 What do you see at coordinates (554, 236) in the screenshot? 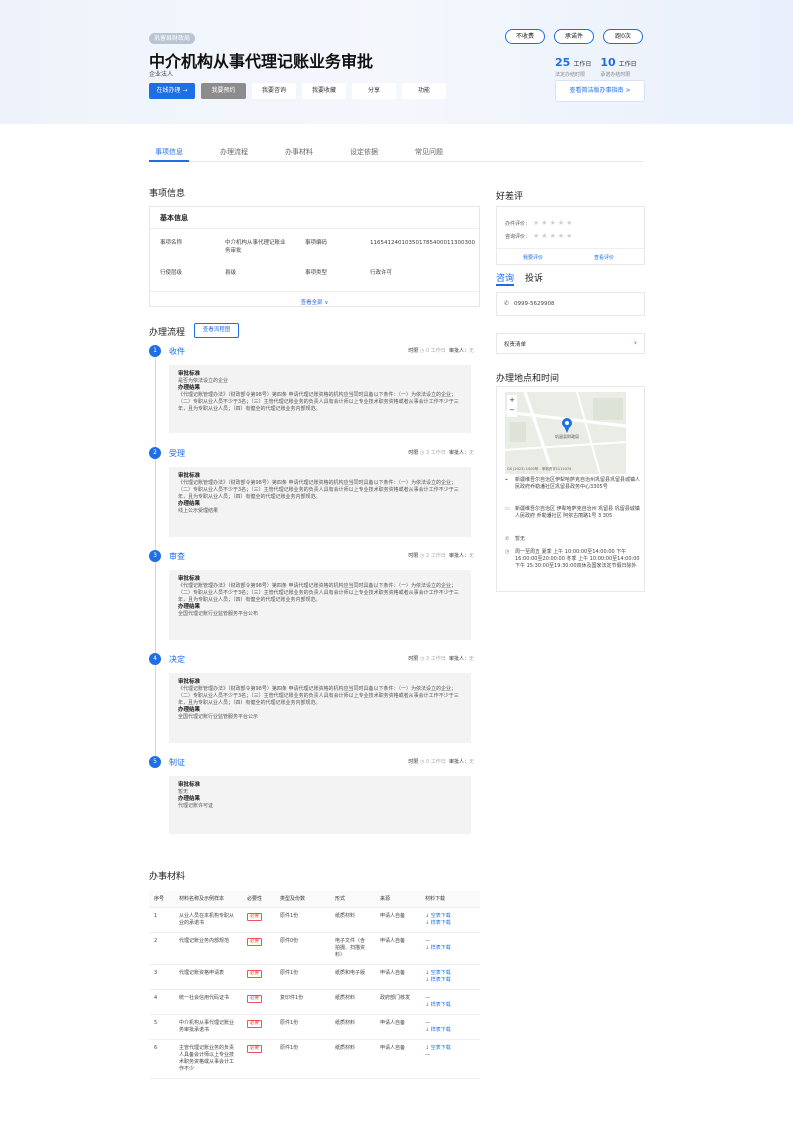
I see `star-rating-icon: ★★★★★` at bounding box center [554, 236].